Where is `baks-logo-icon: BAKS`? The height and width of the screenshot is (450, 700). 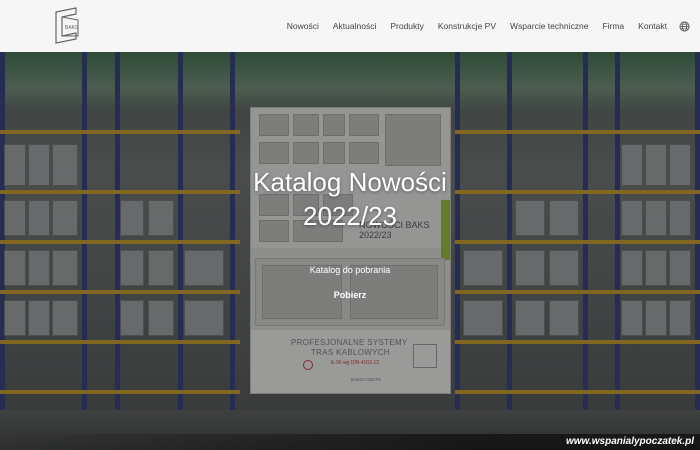 baks-logo-icon: BAKS is located at coordinates (67, 26).